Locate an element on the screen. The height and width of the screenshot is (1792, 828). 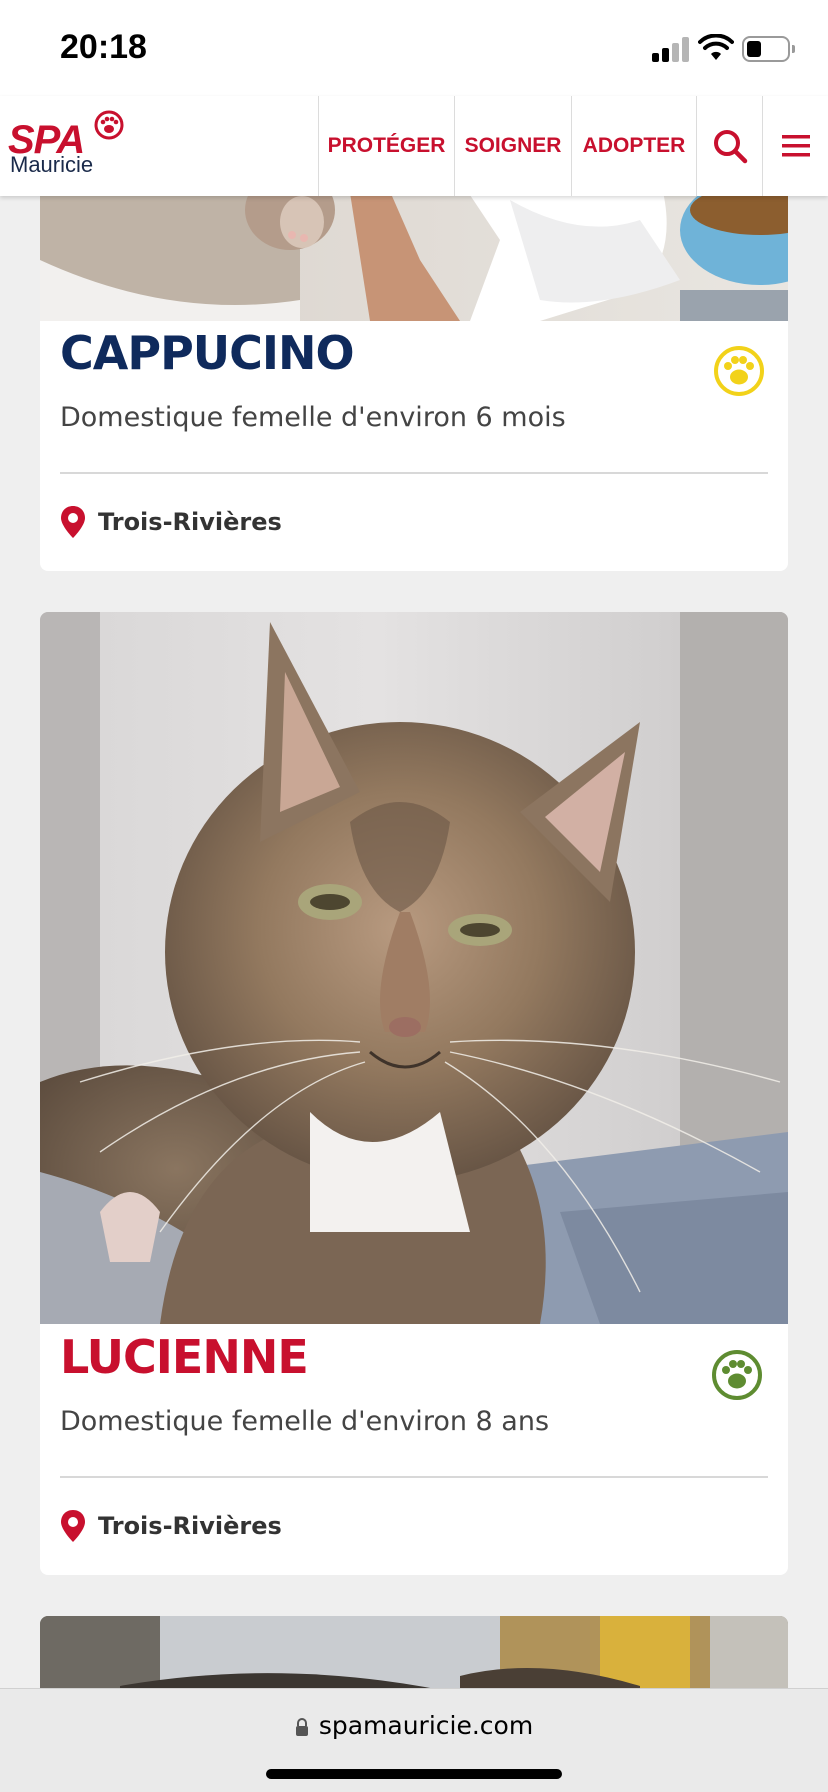
cellular-signal-icon is located at coordinates (671, 49).